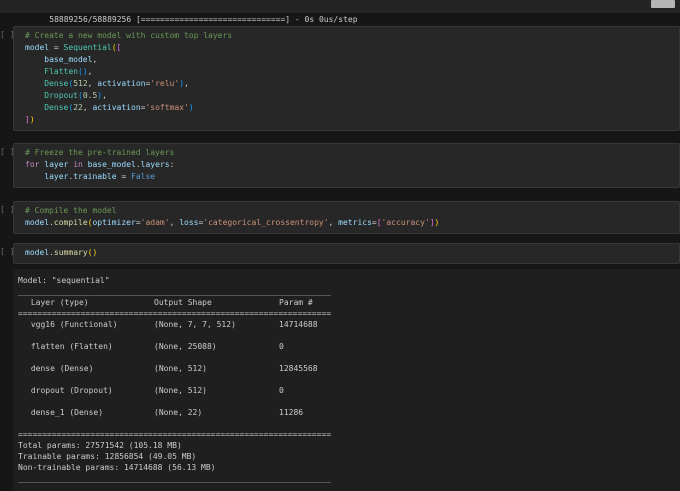 The width and height of the screenshot is (680, 491). Describe the element at coordinates (348, 253) in the screenshot. I see `code-cell-editor: model.summary()` at that location.